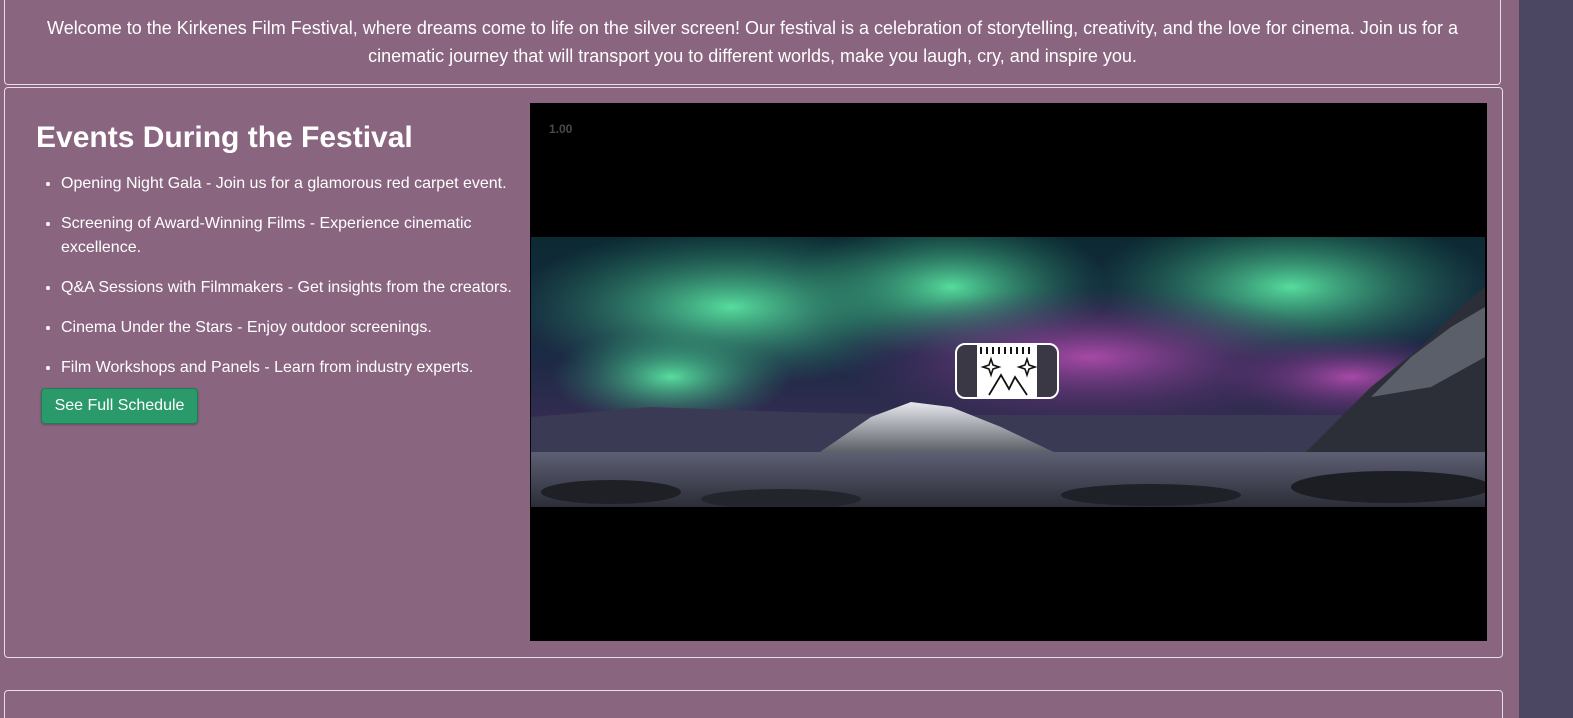 Image resolution: width=1573 pixels, height=718 pixels. I want to click on next-section, so click(753, 704).